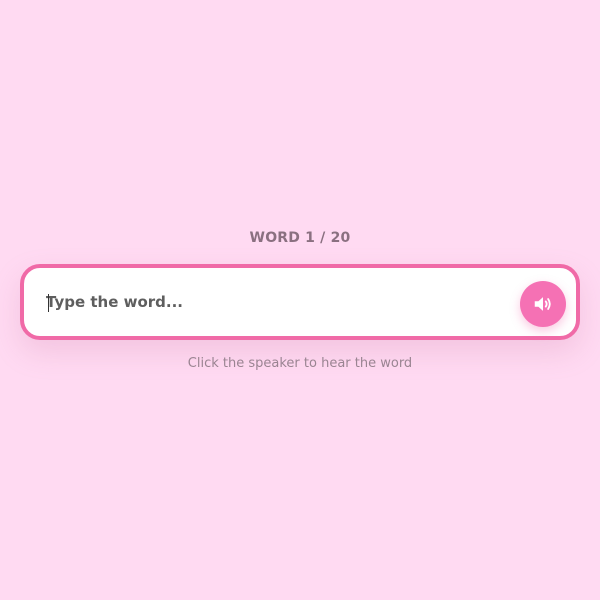  I want to click on text-caret, so click(48, 303).